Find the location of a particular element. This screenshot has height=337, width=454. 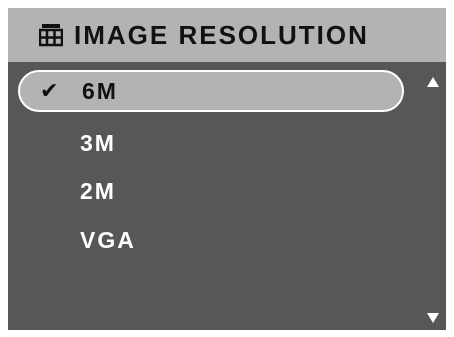

menu-item-label: 3M is located at coordinates (98, 142).